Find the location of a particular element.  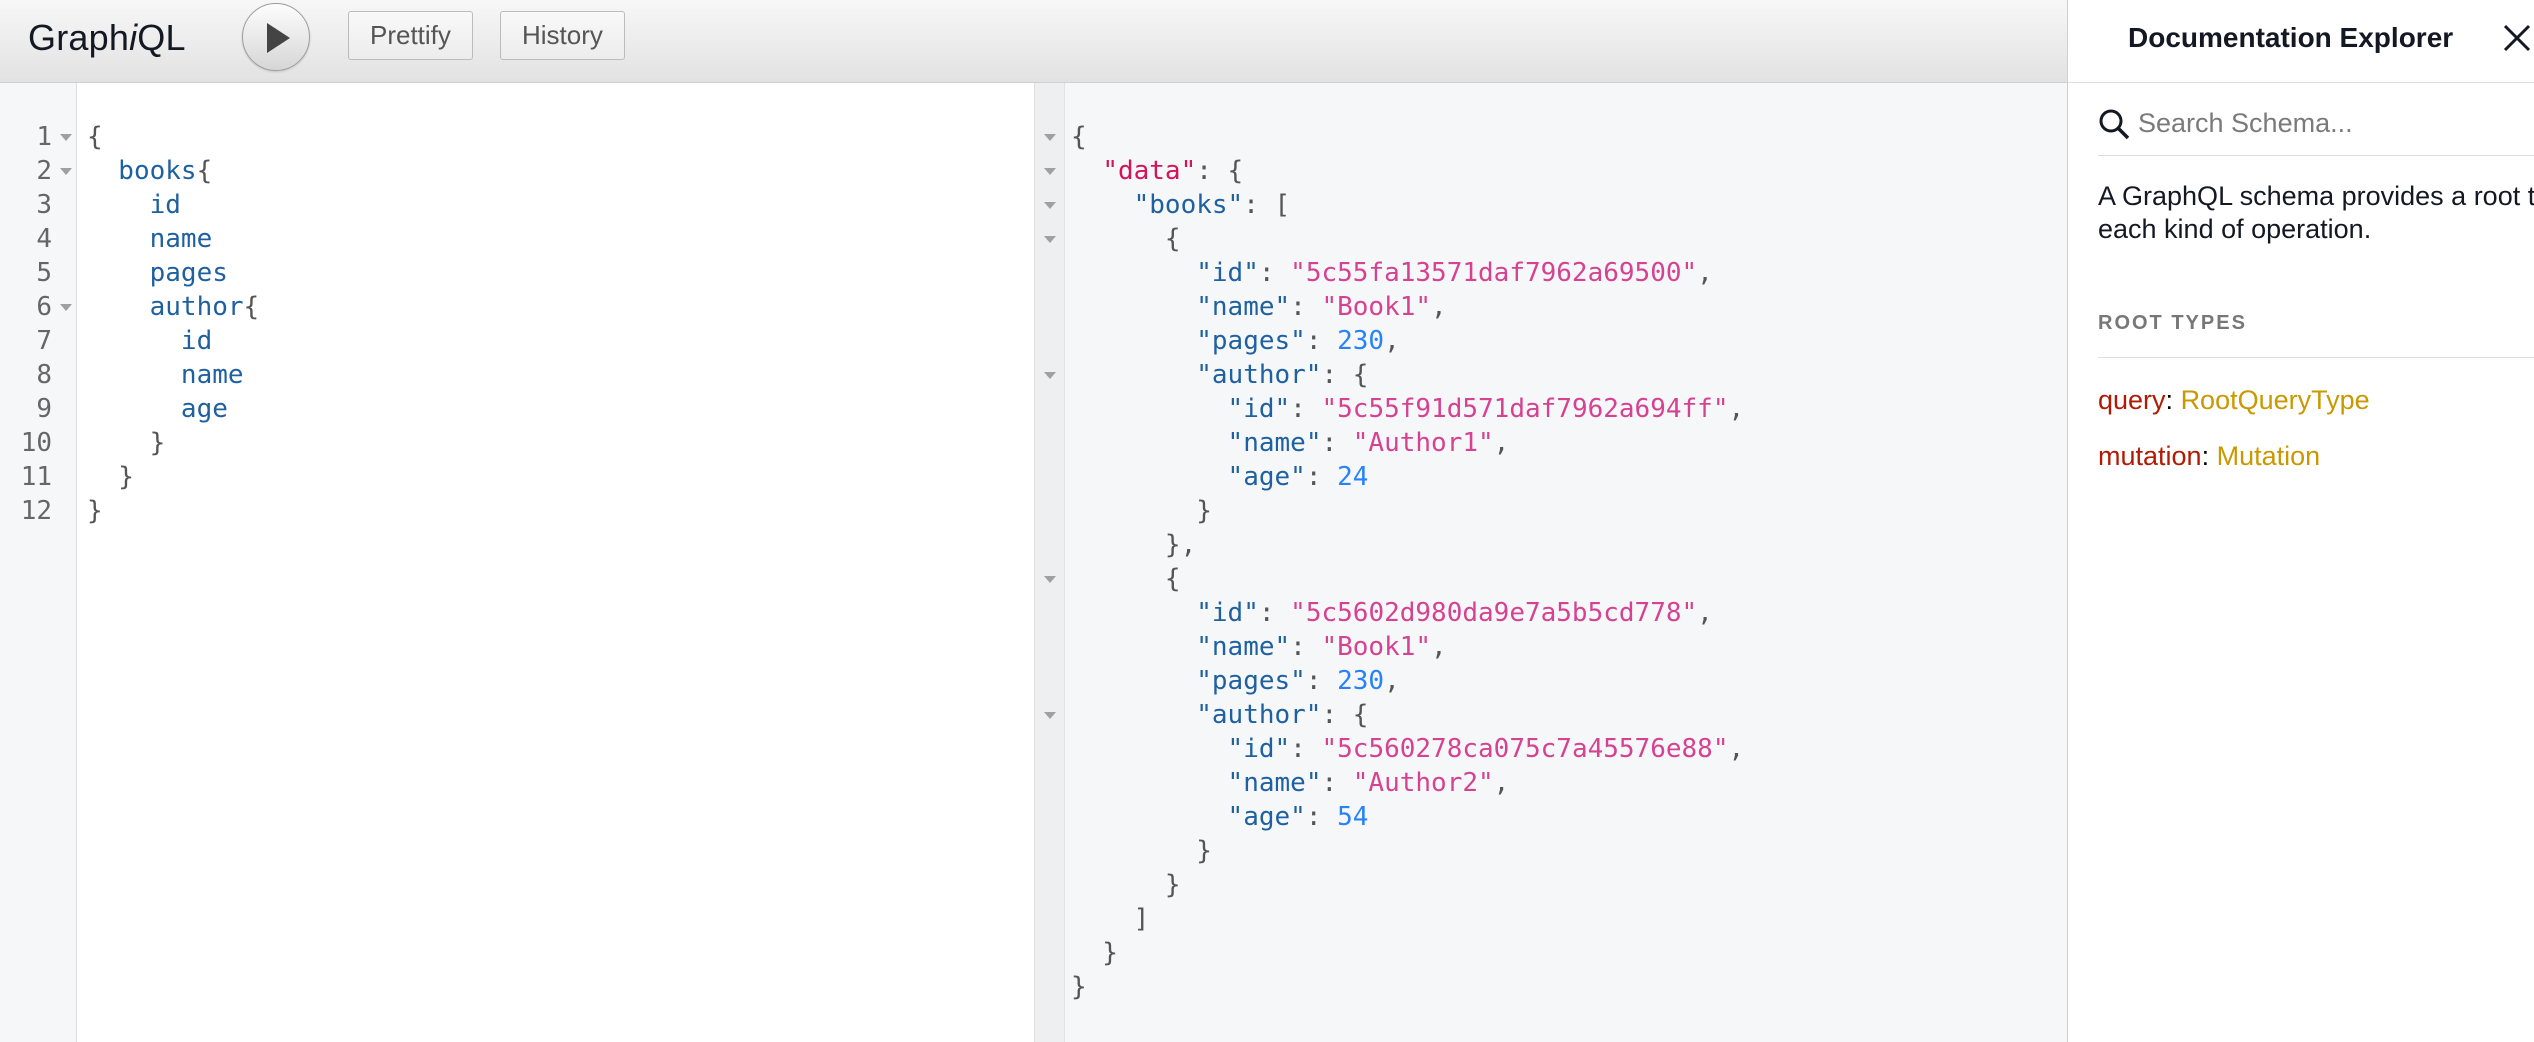

line-number: 8 is located at coordinates (44, 375).